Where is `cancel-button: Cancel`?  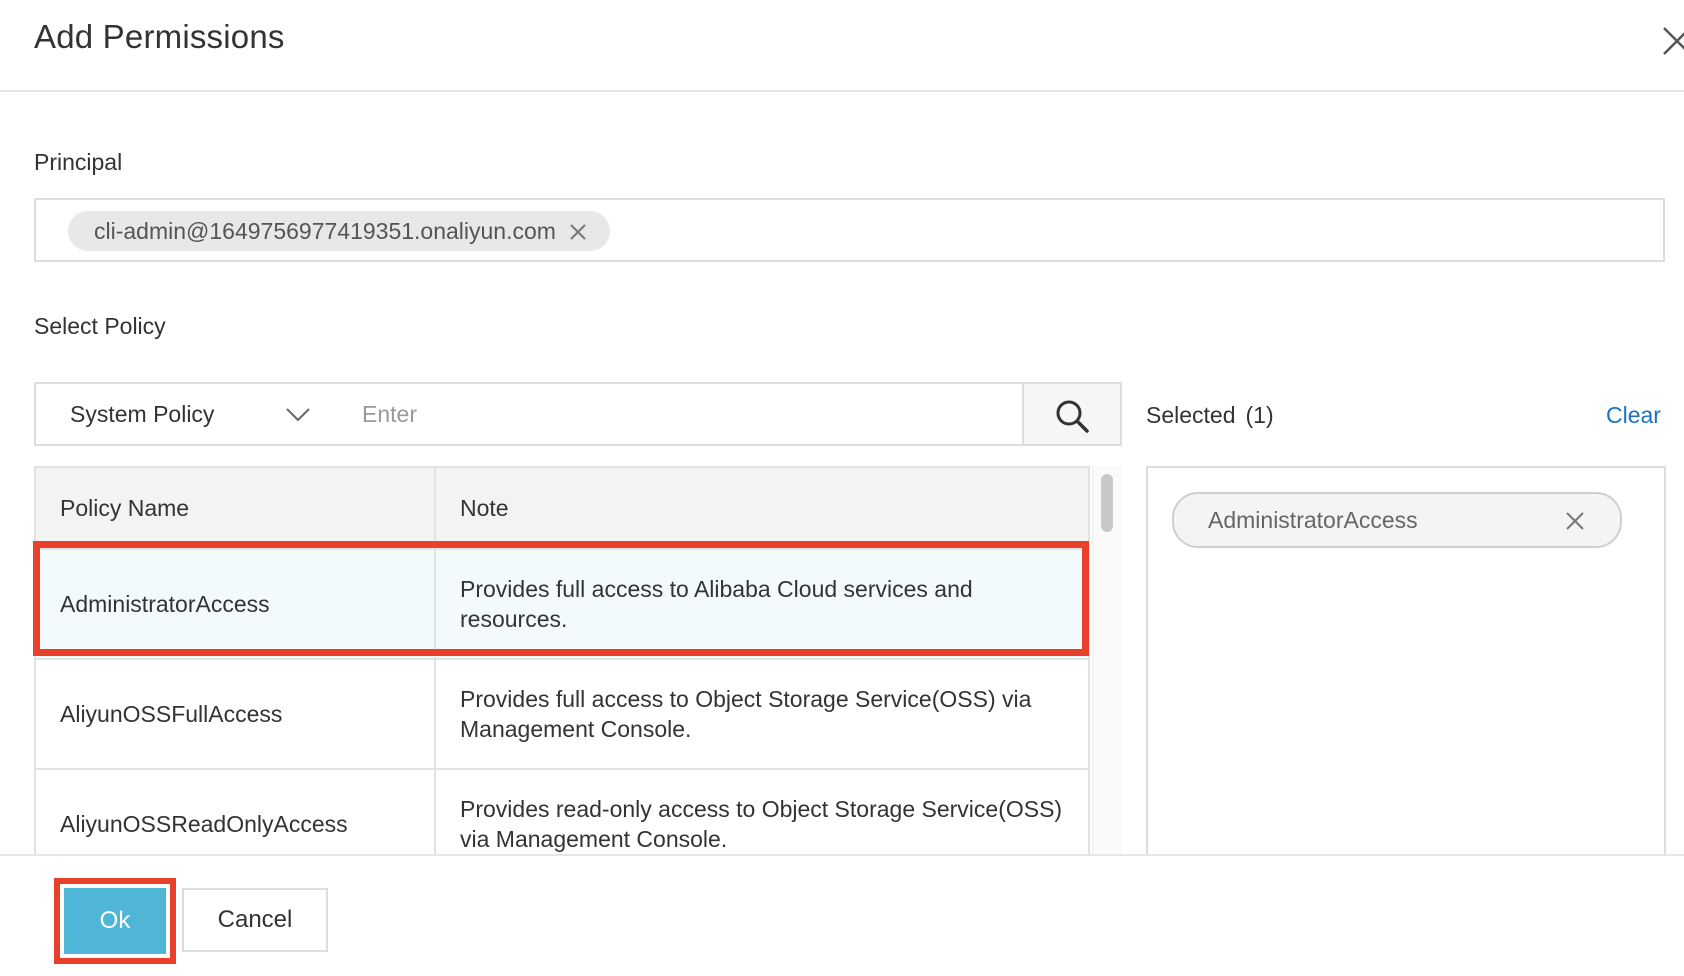 cancel-button: Cancel is located at coordinates (255, 920).